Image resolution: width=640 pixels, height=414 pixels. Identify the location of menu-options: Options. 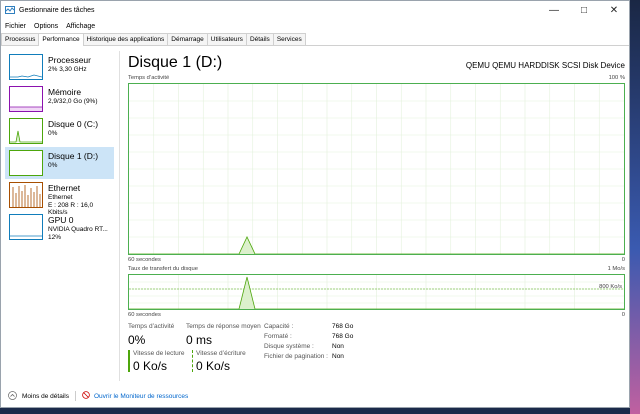
(46, 26).